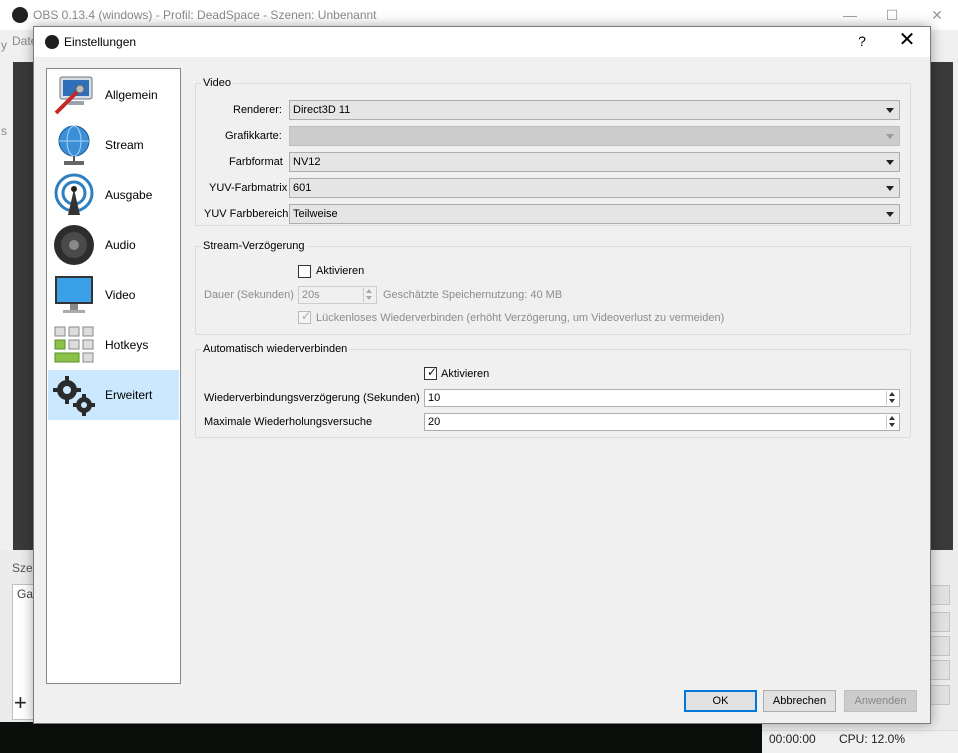 The image size is (958, 753). Describe the element at coordinates (74, 245) in the screenshot. I see `speaker-icon` at that location.